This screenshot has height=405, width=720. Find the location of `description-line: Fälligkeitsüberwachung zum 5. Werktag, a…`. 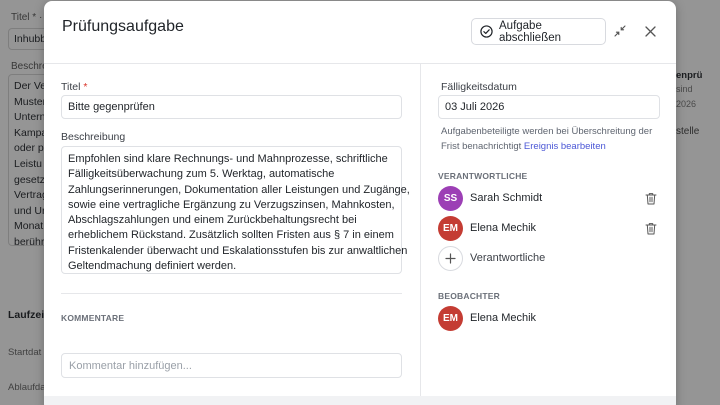

description-line: Fälligkeitsüberwachung zum 5. Werktag, a… is located at coordinates (201, 174).